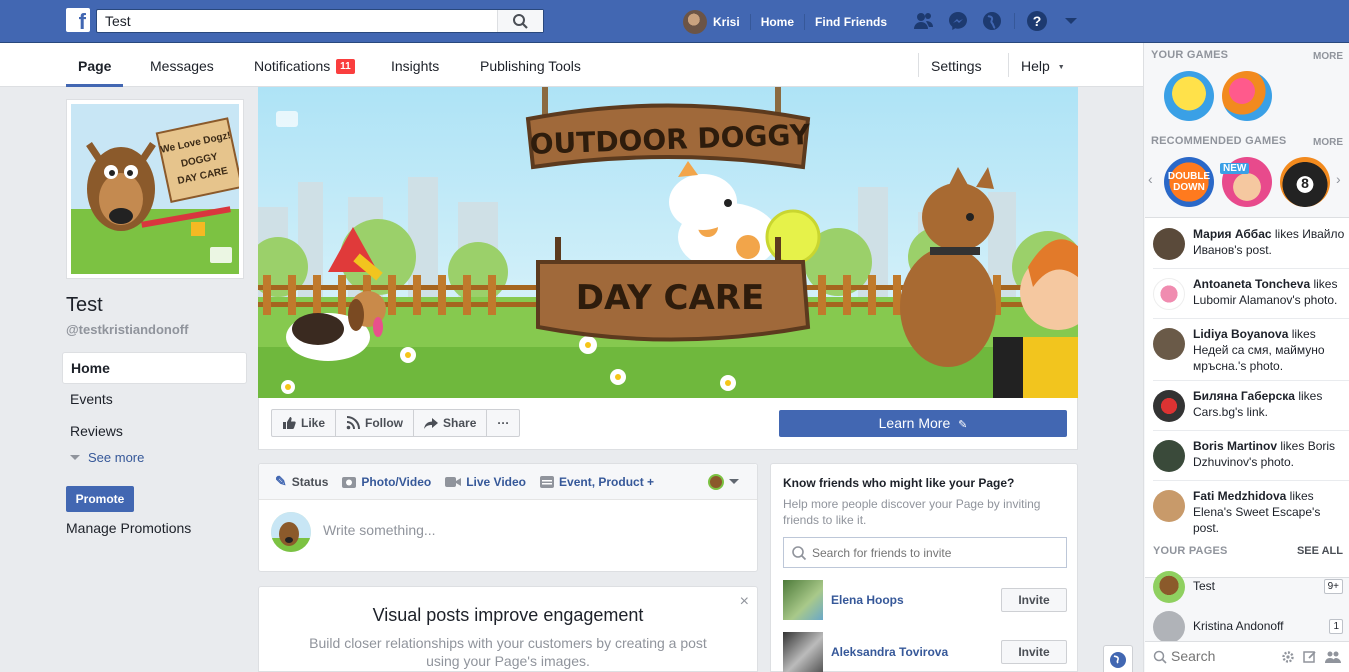 This screenshot has height=672, width=1349. Describe the element at coordinates (78, 20) in the screenshot. I see `facebook-logo: f` at that location.